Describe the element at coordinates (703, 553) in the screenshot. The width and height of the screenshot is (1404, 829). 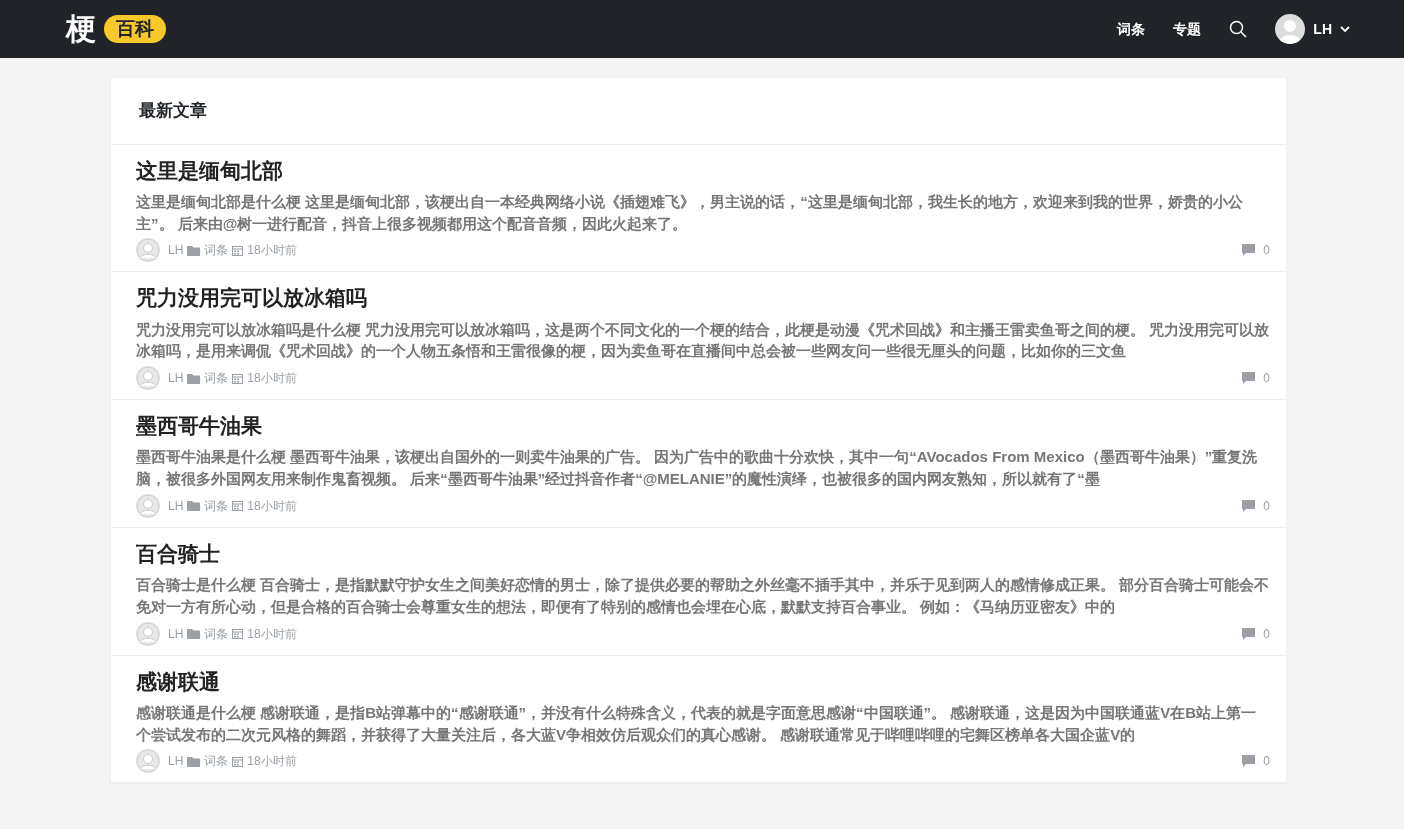
I see `article-title: 百合骑士` at that location.